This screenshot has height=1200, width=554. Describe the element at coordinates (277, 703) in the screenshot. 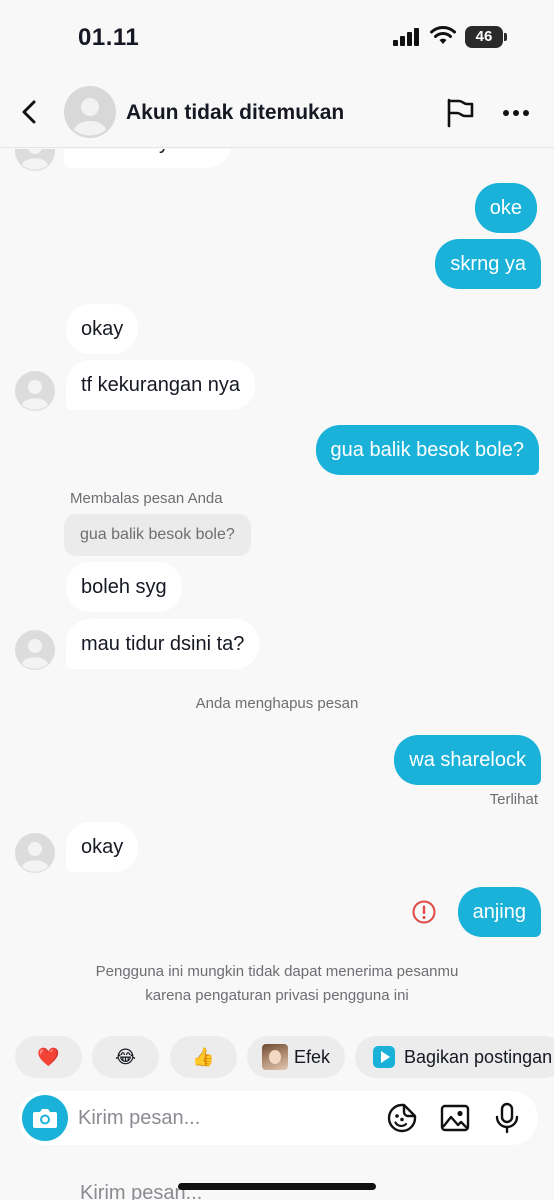

I see `deleted-message-notice: Anda menghapus pesan` at that location.